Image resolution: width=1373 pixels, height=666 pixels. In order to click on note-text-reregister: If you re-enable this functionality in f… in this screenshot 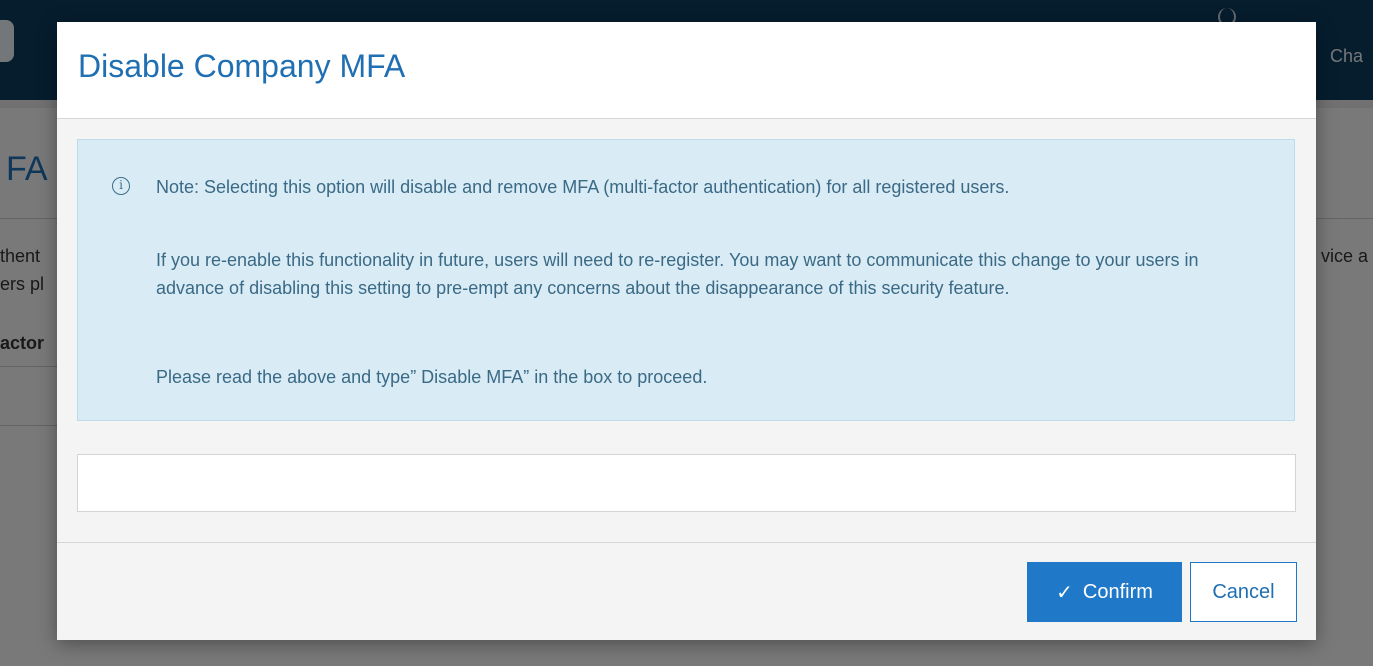, I will do `click(677, 274)`.